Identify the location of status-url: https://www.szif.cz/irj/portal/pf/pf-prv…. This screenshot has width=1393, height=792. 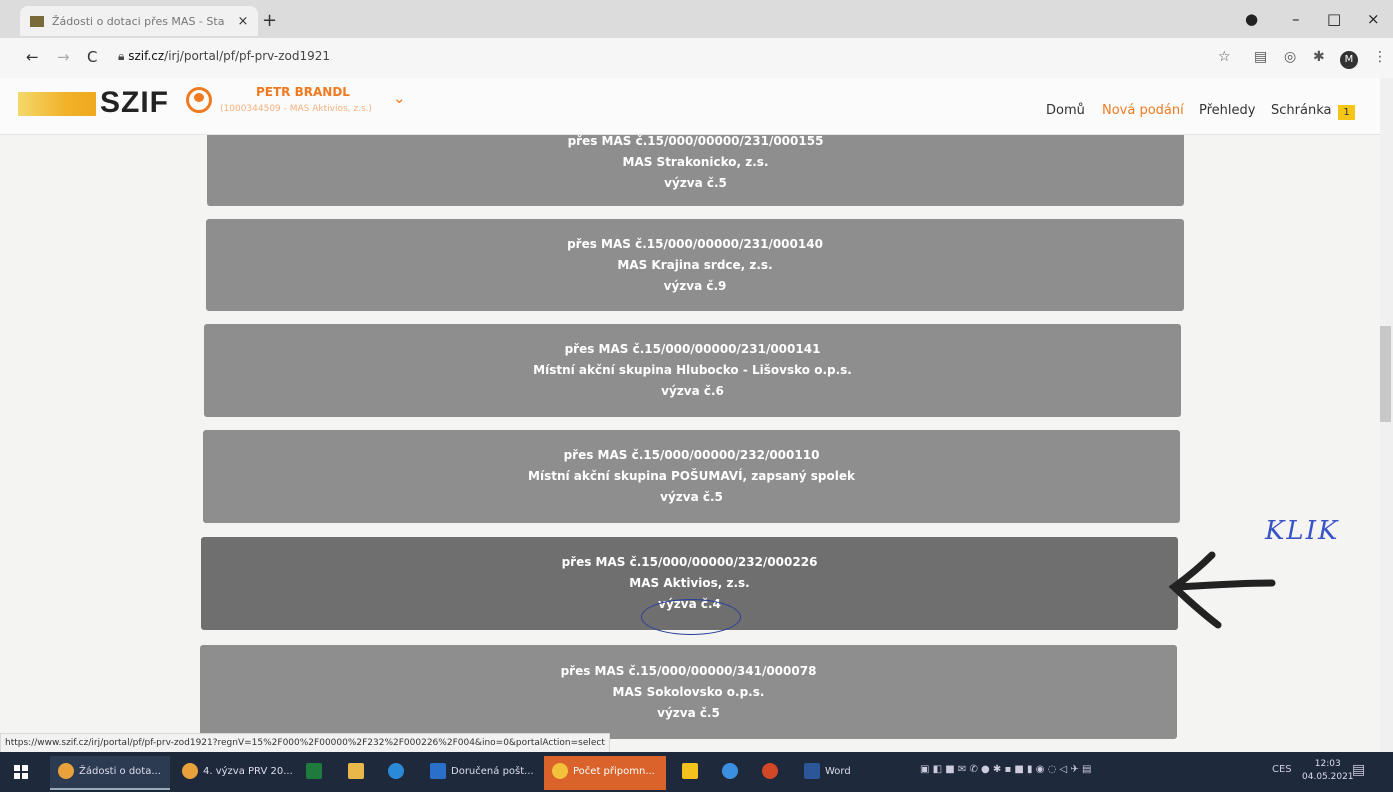
(305, 743).